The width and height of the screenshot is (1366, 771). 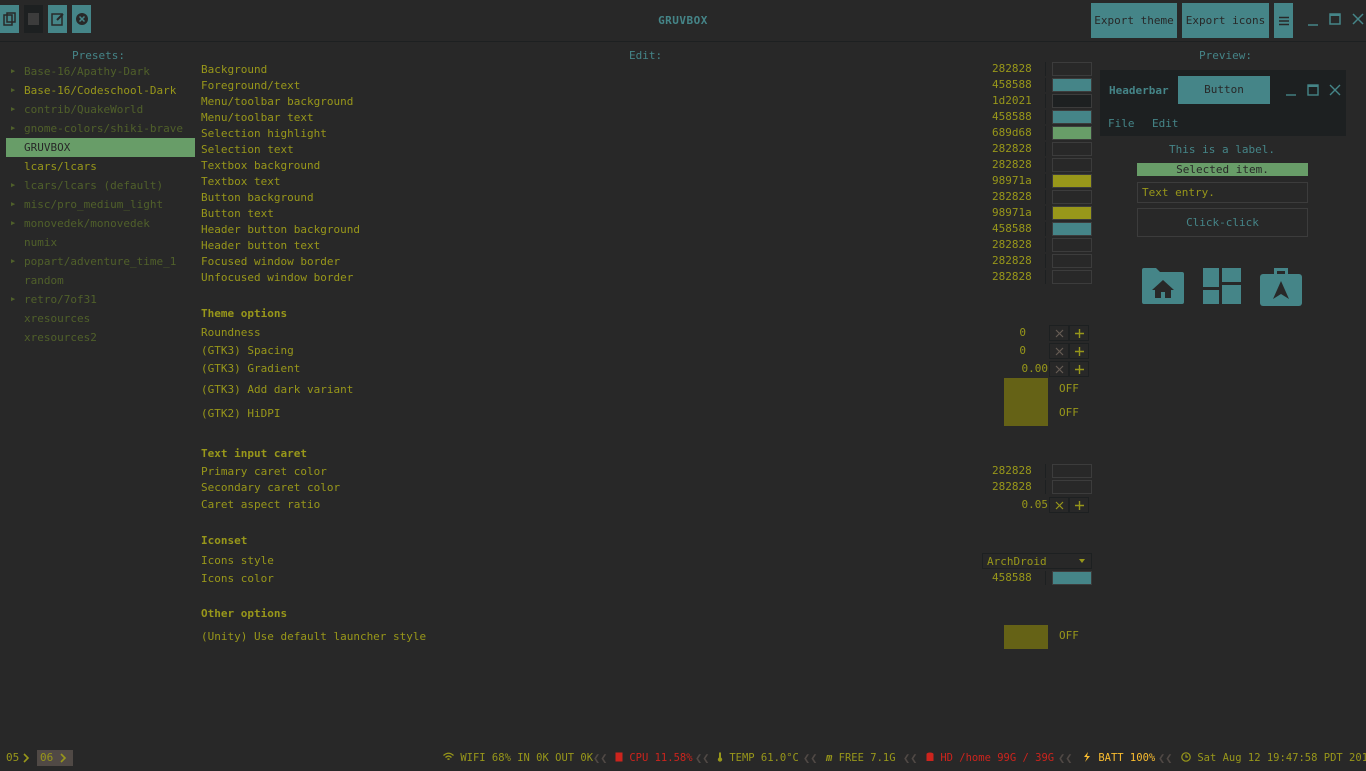 What do you see at coordinates (100, 223) in the screenshot?
I see `preset-item: ▶ monovedek/monovedek` at bounding box center [100, 223].